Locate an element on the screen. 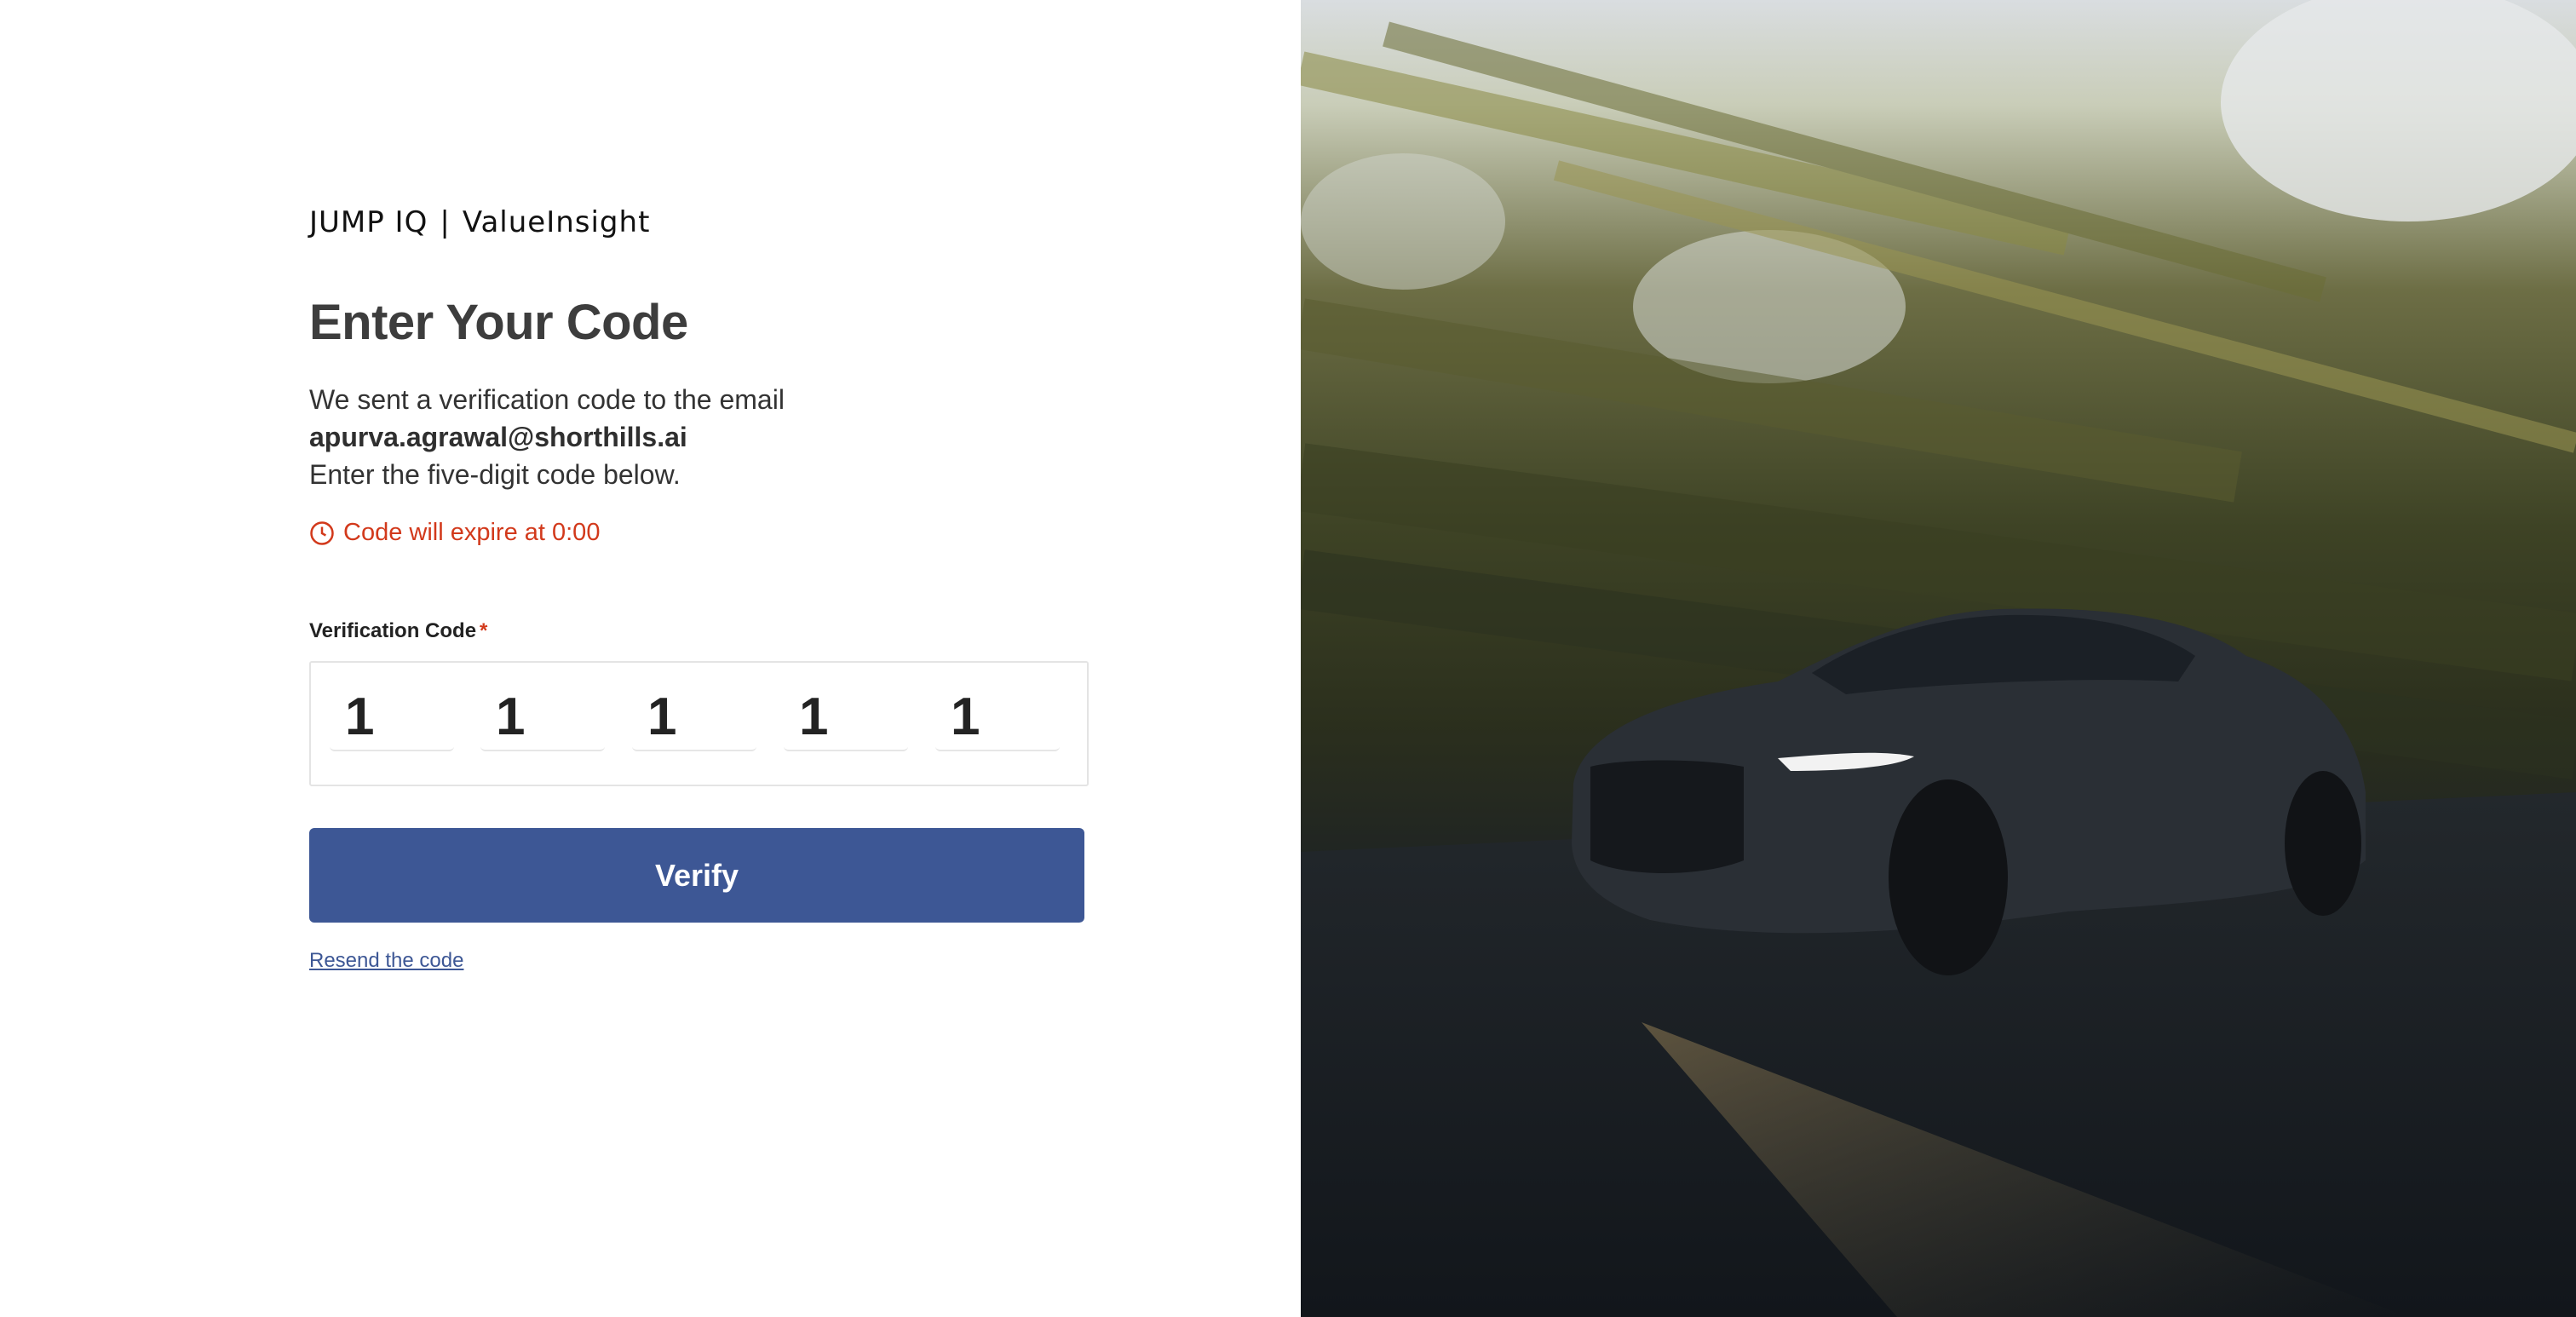 The width and height of the screenshot is (2576, 1317). clock-icon is located at coordinates (322, 533).